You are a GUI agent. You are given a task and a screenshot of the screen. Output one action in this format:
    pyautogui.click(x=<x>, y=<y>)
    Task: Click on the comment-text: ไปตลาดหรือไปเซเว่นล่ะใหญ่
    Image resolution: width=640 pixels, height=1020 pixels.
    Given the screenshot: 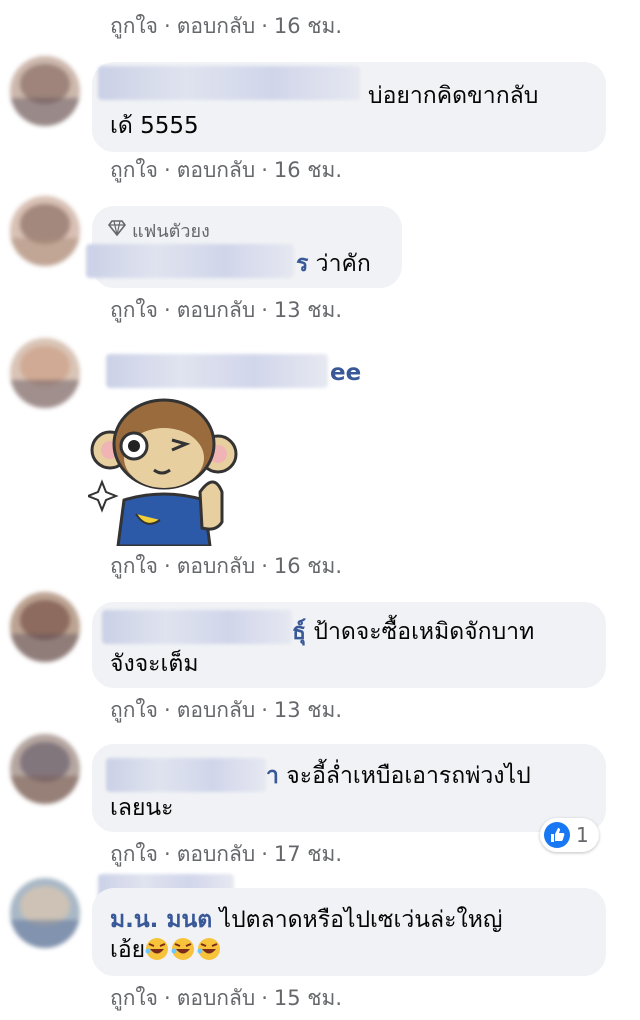 What is the action you would take?
    pyautogui.click(x=361, y=920)
    